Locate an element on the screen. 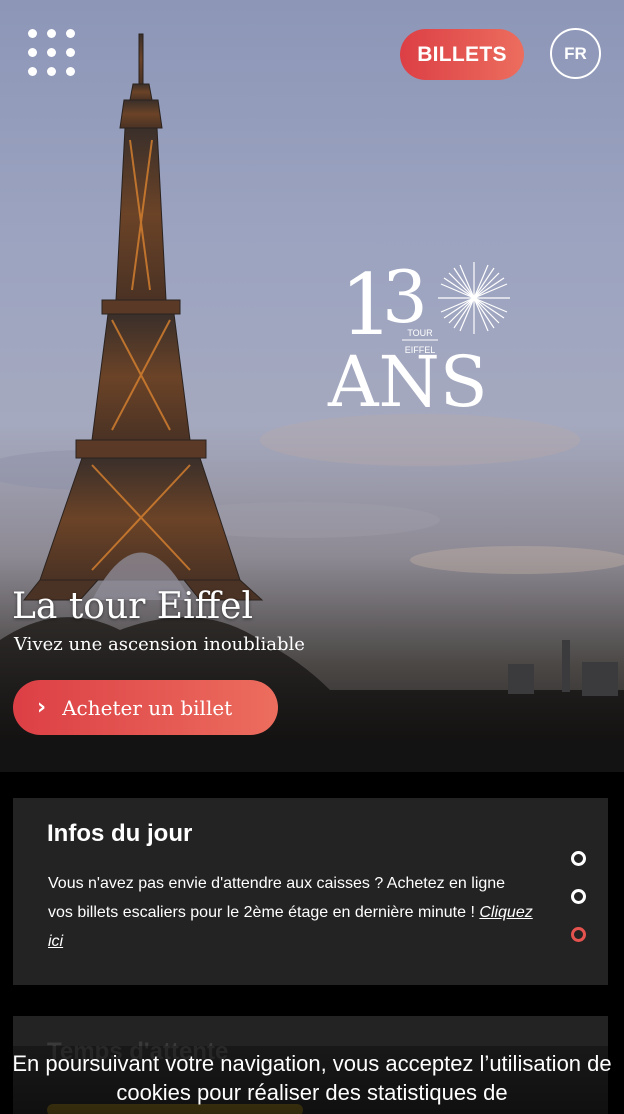  130-ans-logo: 1 3 TOUR EIFFEL ANS is located at coordinates (418, 339).